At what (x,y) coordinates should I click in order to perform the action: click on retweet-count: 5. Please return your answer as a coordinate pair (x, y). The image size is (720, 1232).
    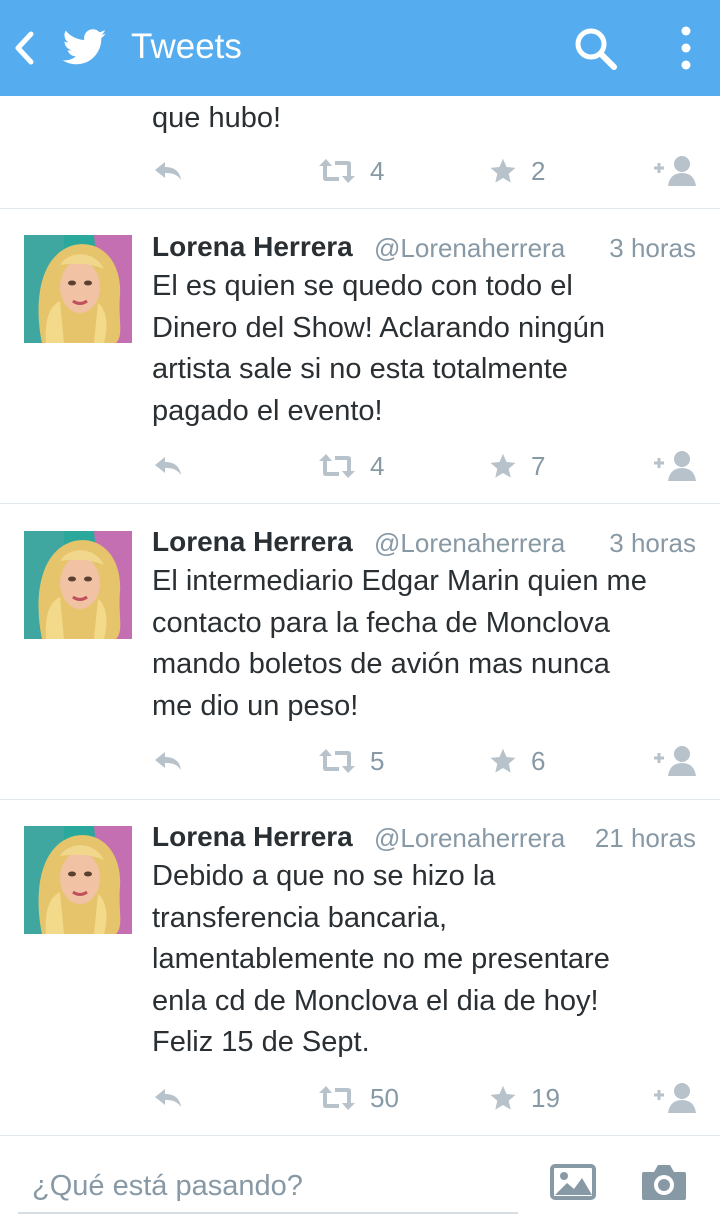
    Looking at the image, I should click on (377, 761).